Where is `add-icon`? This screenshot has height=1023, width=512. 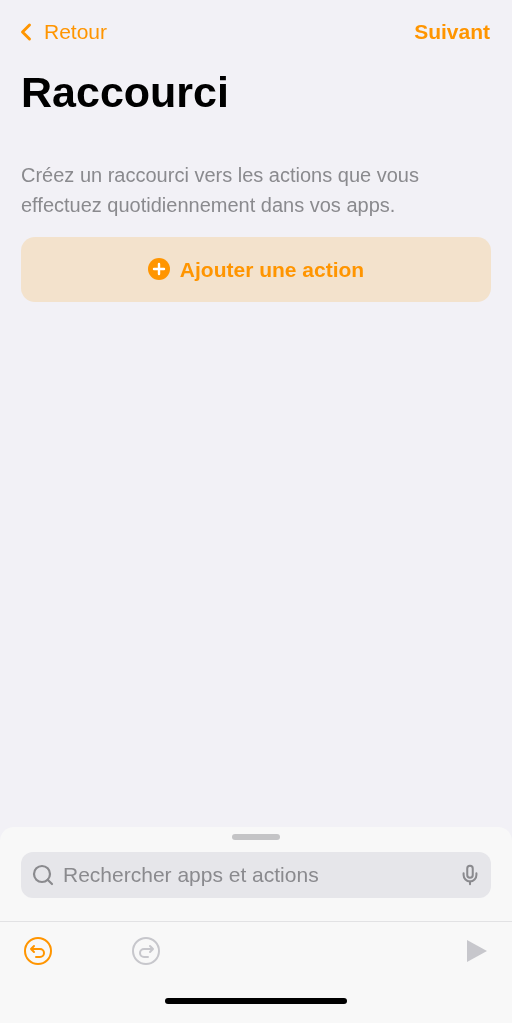 add-icon is located at coordinates (158, 269).